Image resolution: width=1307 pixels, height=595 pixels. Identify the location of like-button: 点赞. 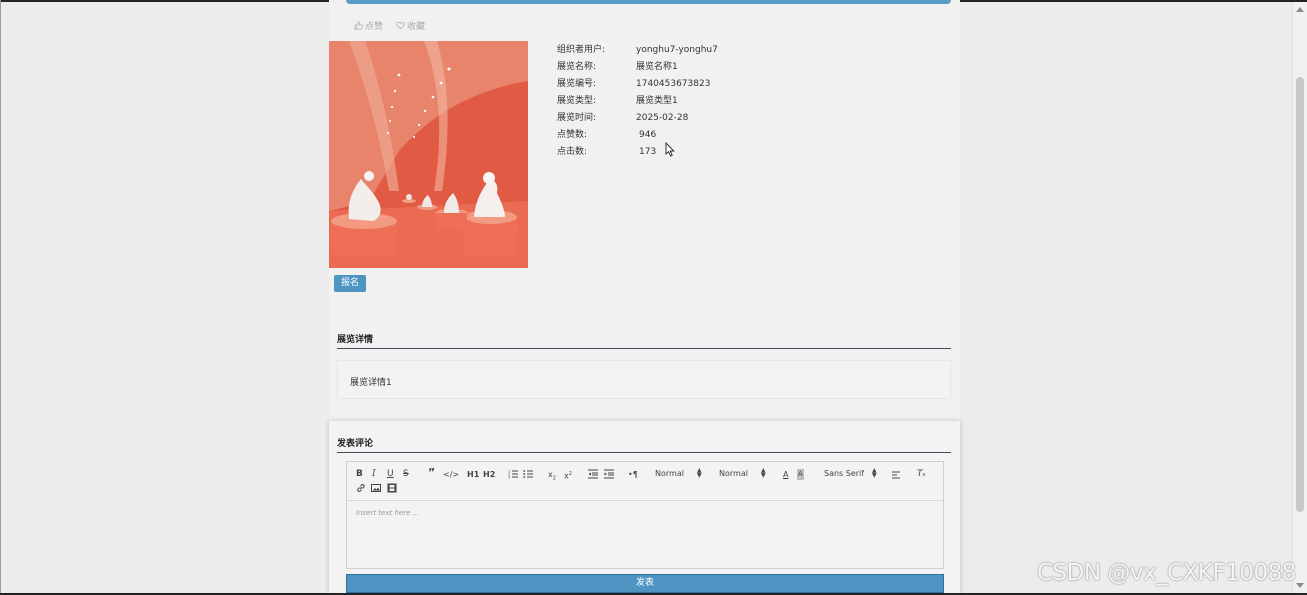
(368, 25).